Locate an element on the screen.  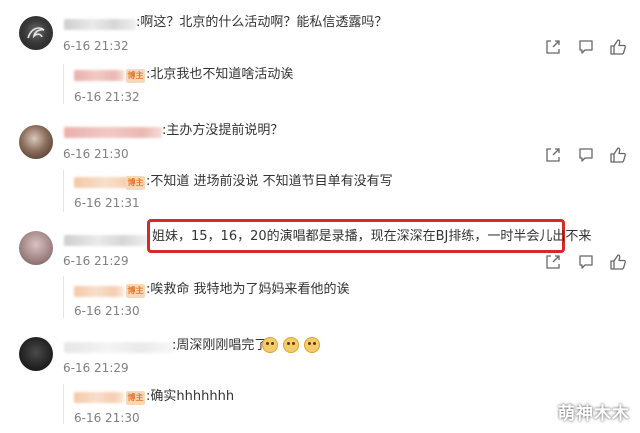
comment-text: 姐妹，15，16，20的演唱都是录播，现在深深在BJ排练，一时半会儿出不来 is located at coordinates (372, 236).